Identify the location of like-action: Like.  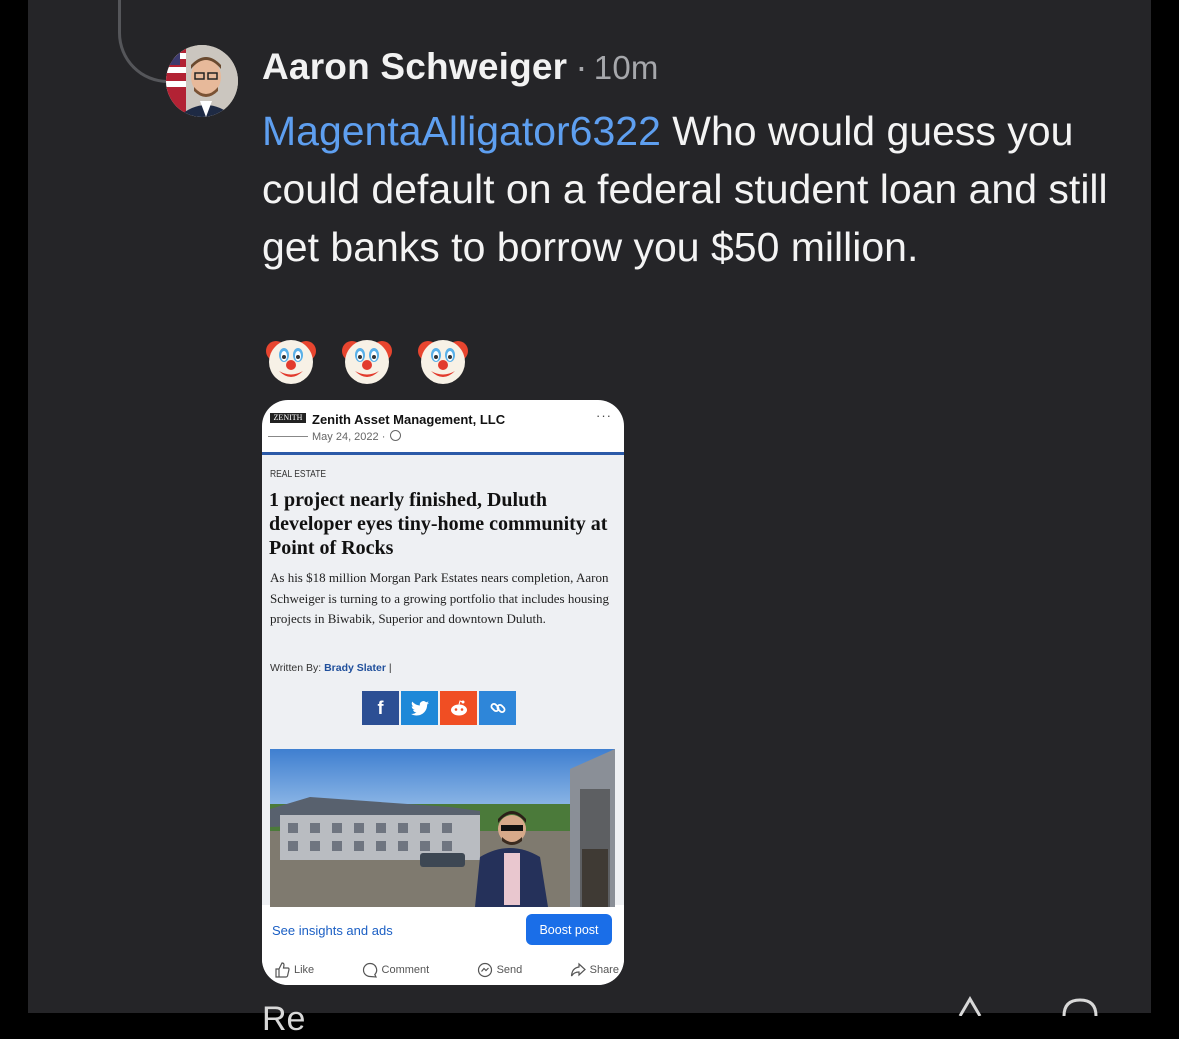
(294, 970).